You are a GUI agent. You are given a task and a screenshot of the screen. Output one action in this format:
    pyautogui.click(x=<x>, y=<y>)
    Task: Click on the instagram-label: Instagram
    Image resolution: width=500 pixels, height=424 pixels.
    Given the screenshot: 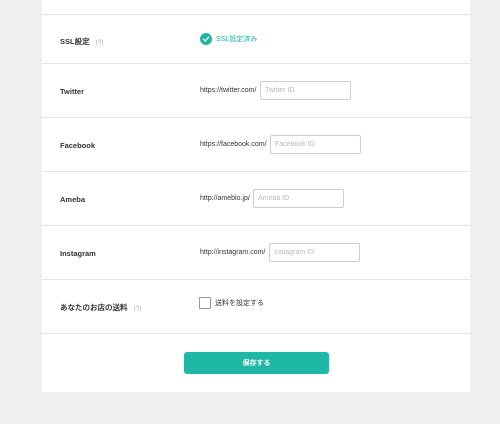 What is the action you would take?
    pyautogui.click(x=78, y=253)
    